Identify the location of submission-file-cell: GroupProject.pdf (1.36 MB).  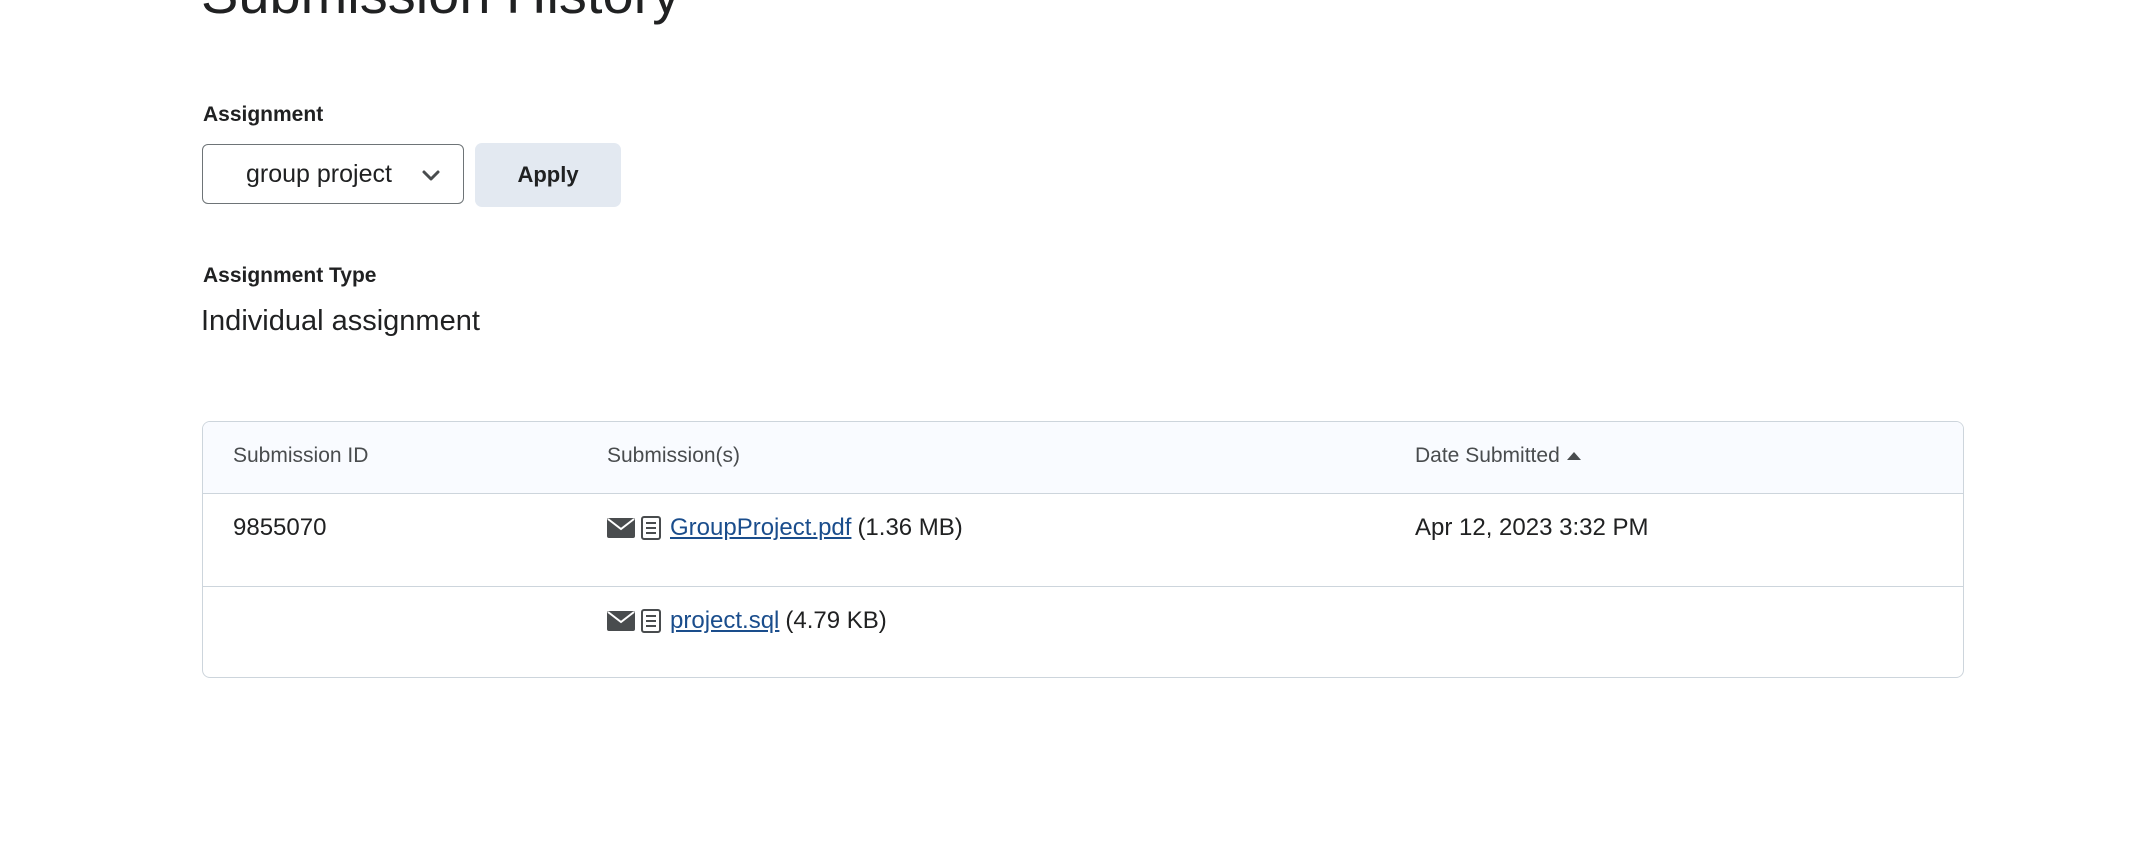
(785, 528).